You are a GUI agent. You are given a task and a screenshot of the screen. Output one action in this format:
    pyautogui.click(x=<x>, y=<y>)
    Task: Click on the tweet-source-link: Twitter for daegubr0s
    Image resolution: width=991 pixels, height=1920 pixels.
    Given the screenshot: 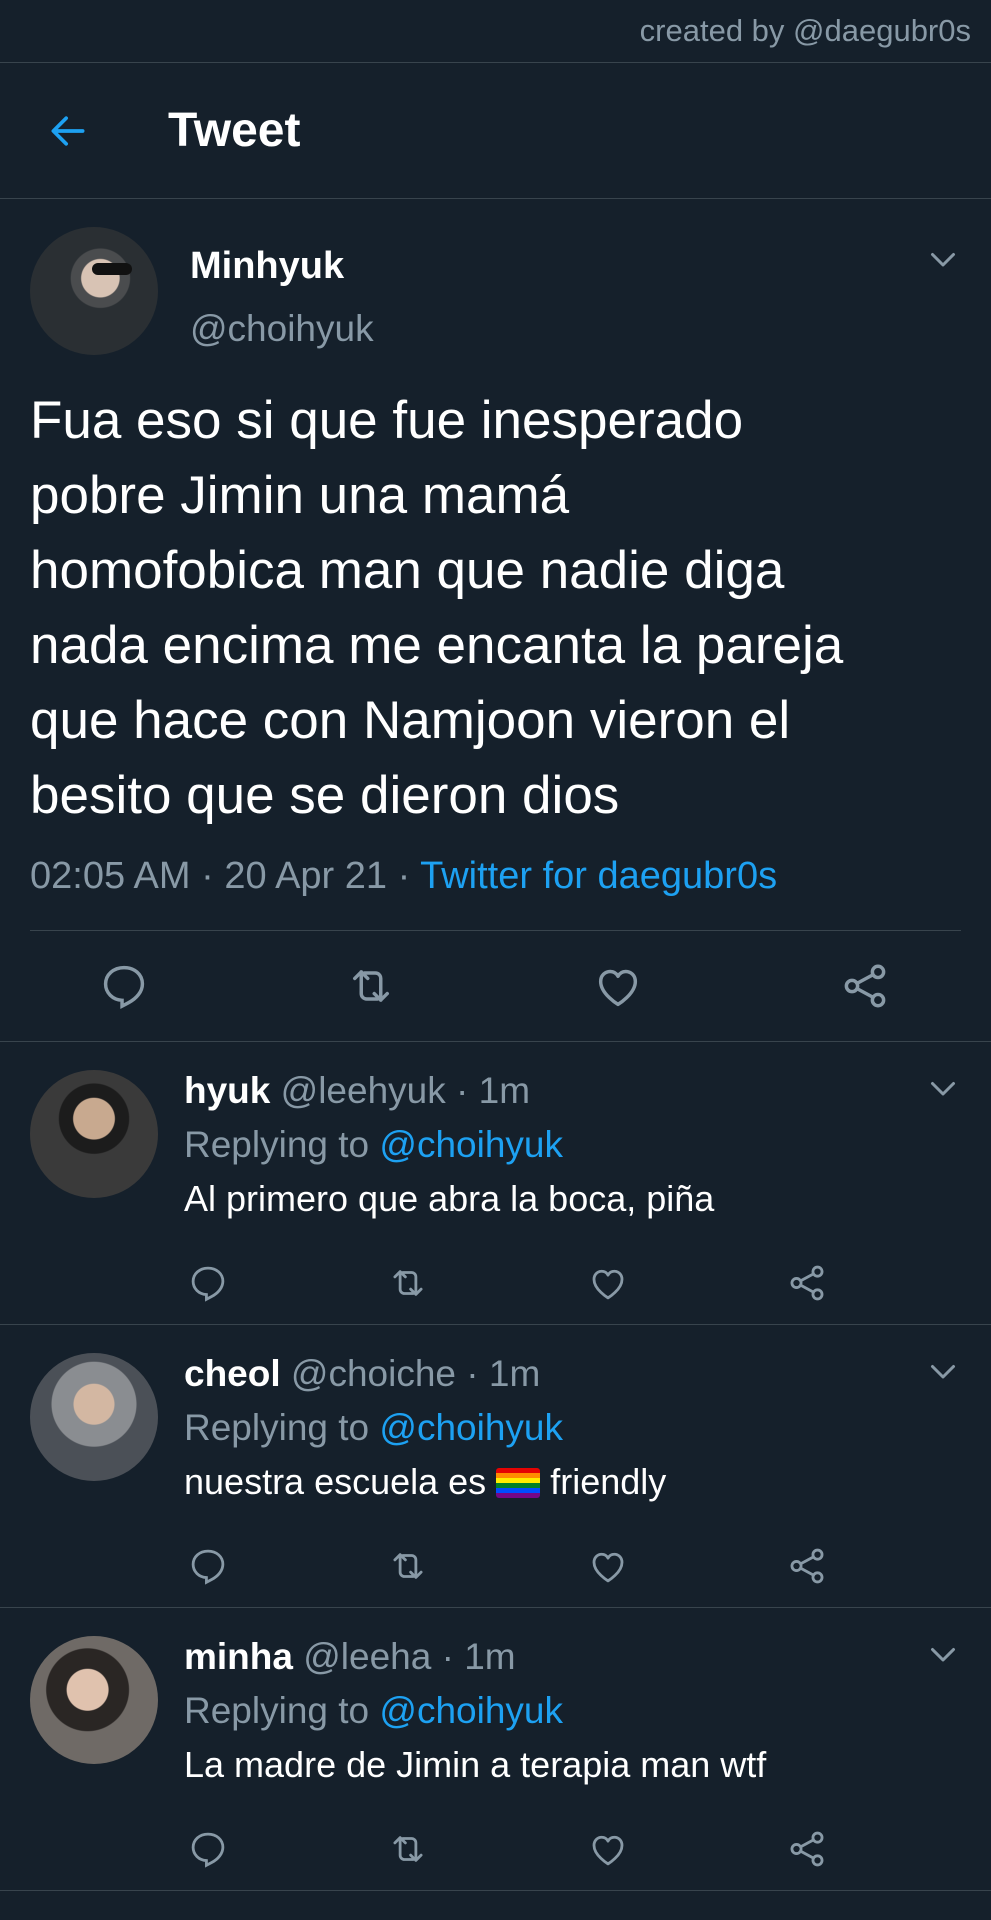 What is the action you would take?
    pyautogui.click(x=598, y=876)
    